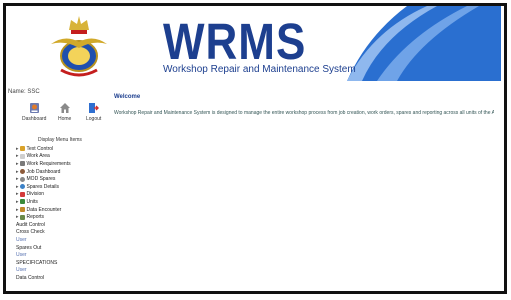 This screenshot has width=511, height=300. Describe the element at coordinates (65, 119) in the screenshot. I see `home-button-label: Home` at that location.